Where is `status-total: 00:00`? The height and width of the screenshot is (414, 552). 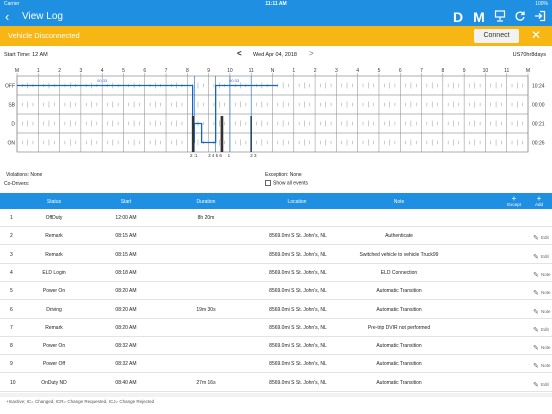
status-total: 00:00 is located at coordinates (538, 106).